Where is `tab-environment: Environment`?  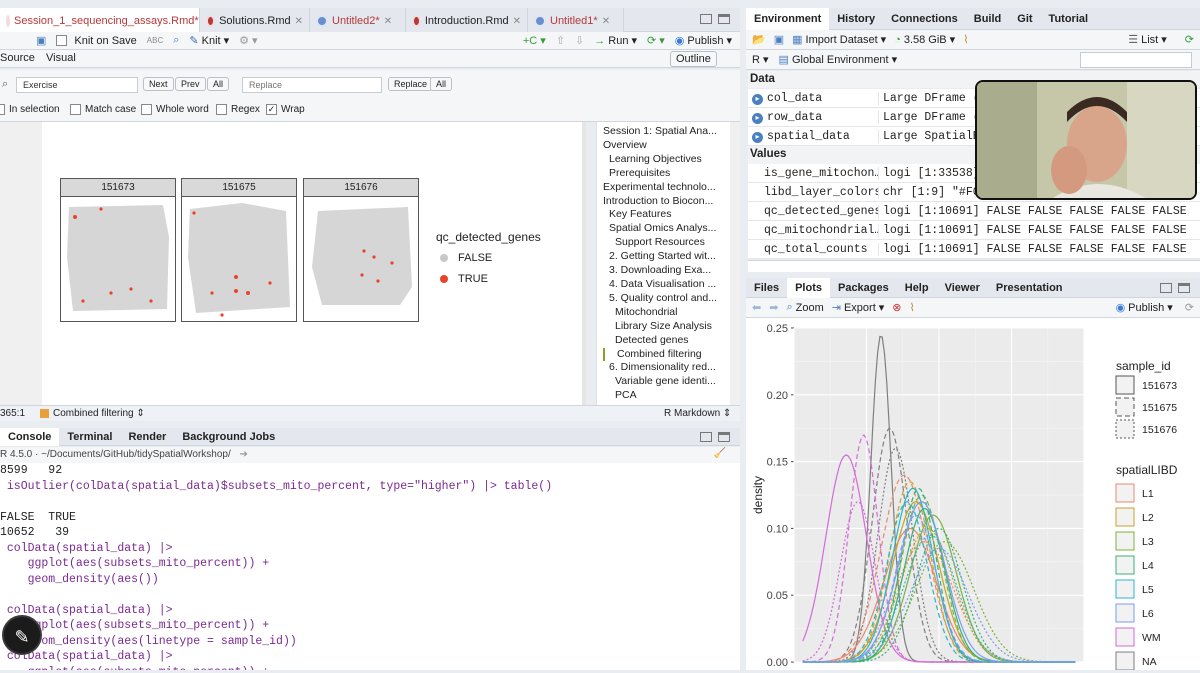
tab-environment: Environment is located at coordinates (788, 19).